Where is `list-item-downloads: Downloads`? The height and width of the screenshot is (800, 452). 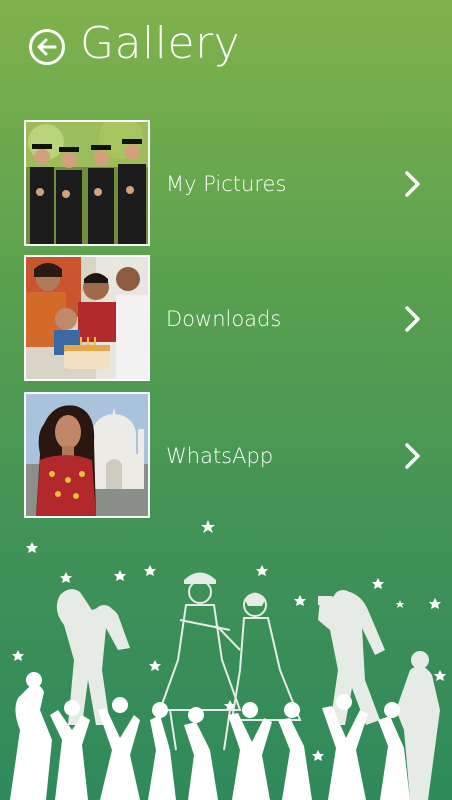
list-item-downloads: Downloads is located at coordinates (229, 319).